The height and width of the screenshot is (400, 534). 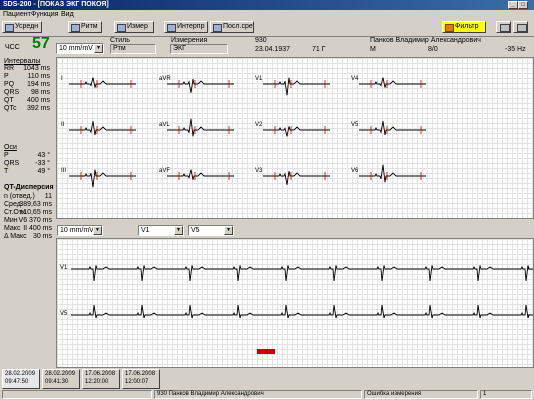 I want to click on lead-label: V2, so click(x=259, y=125).